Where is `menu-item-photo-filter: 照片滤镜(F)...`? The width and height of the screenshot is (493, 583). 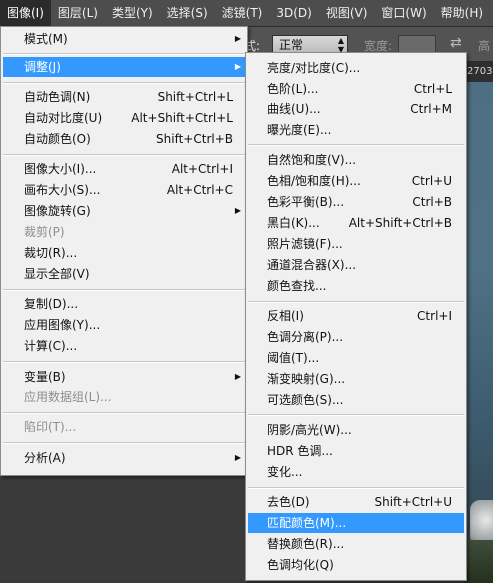 menu-item-photo-filter: 照片滤镜(F)... is located at coordinates (356, 244).